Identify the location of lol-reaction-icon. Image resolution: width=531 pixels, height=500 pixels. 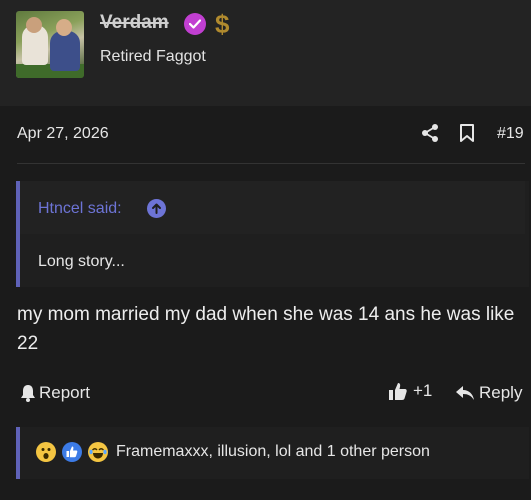
(98, 452).